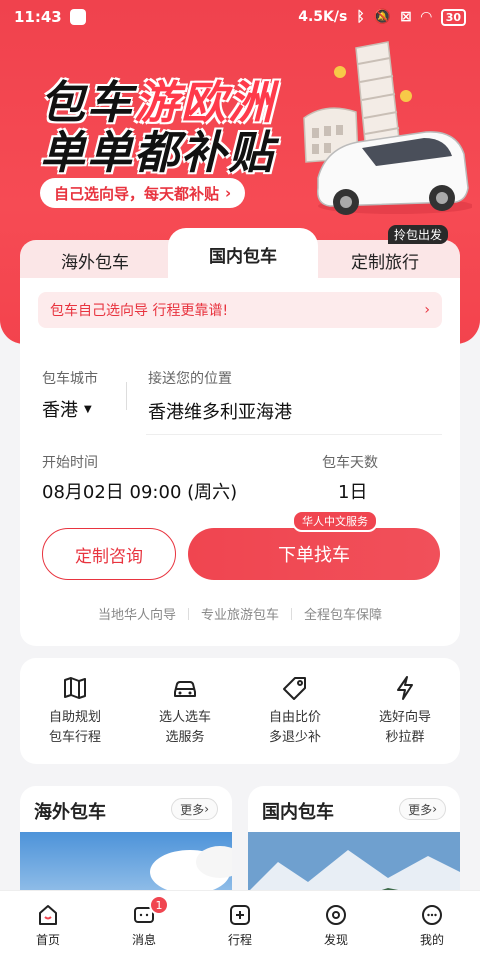  What do you see at coordinates (60, 410) in the screenshot?
I see `city-value: 香港` at bounding box center [60, 410].